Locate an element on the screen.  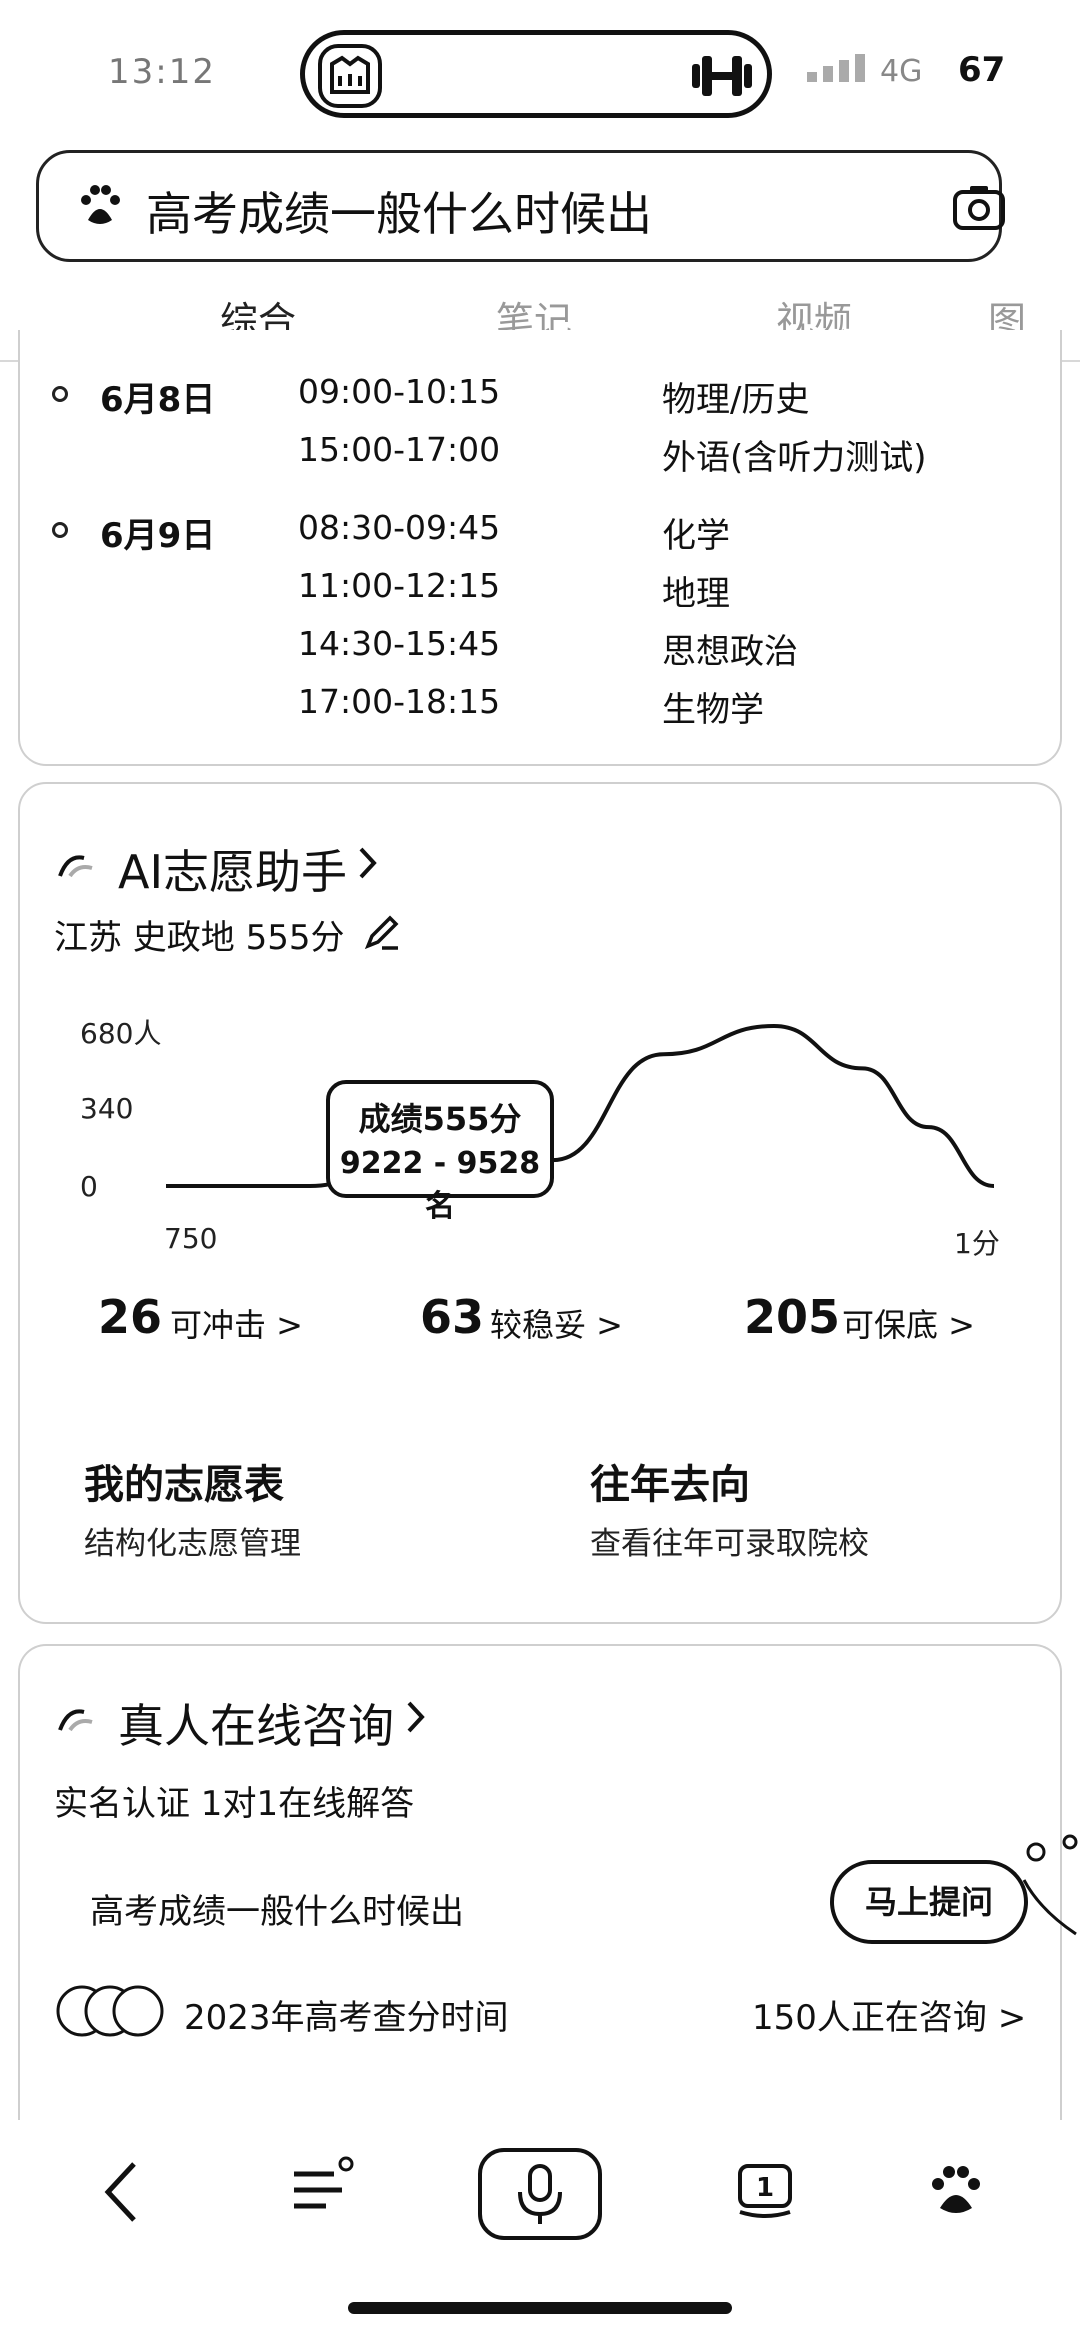
safe-label: 可保底 > is located at coordinates (908, 1323).